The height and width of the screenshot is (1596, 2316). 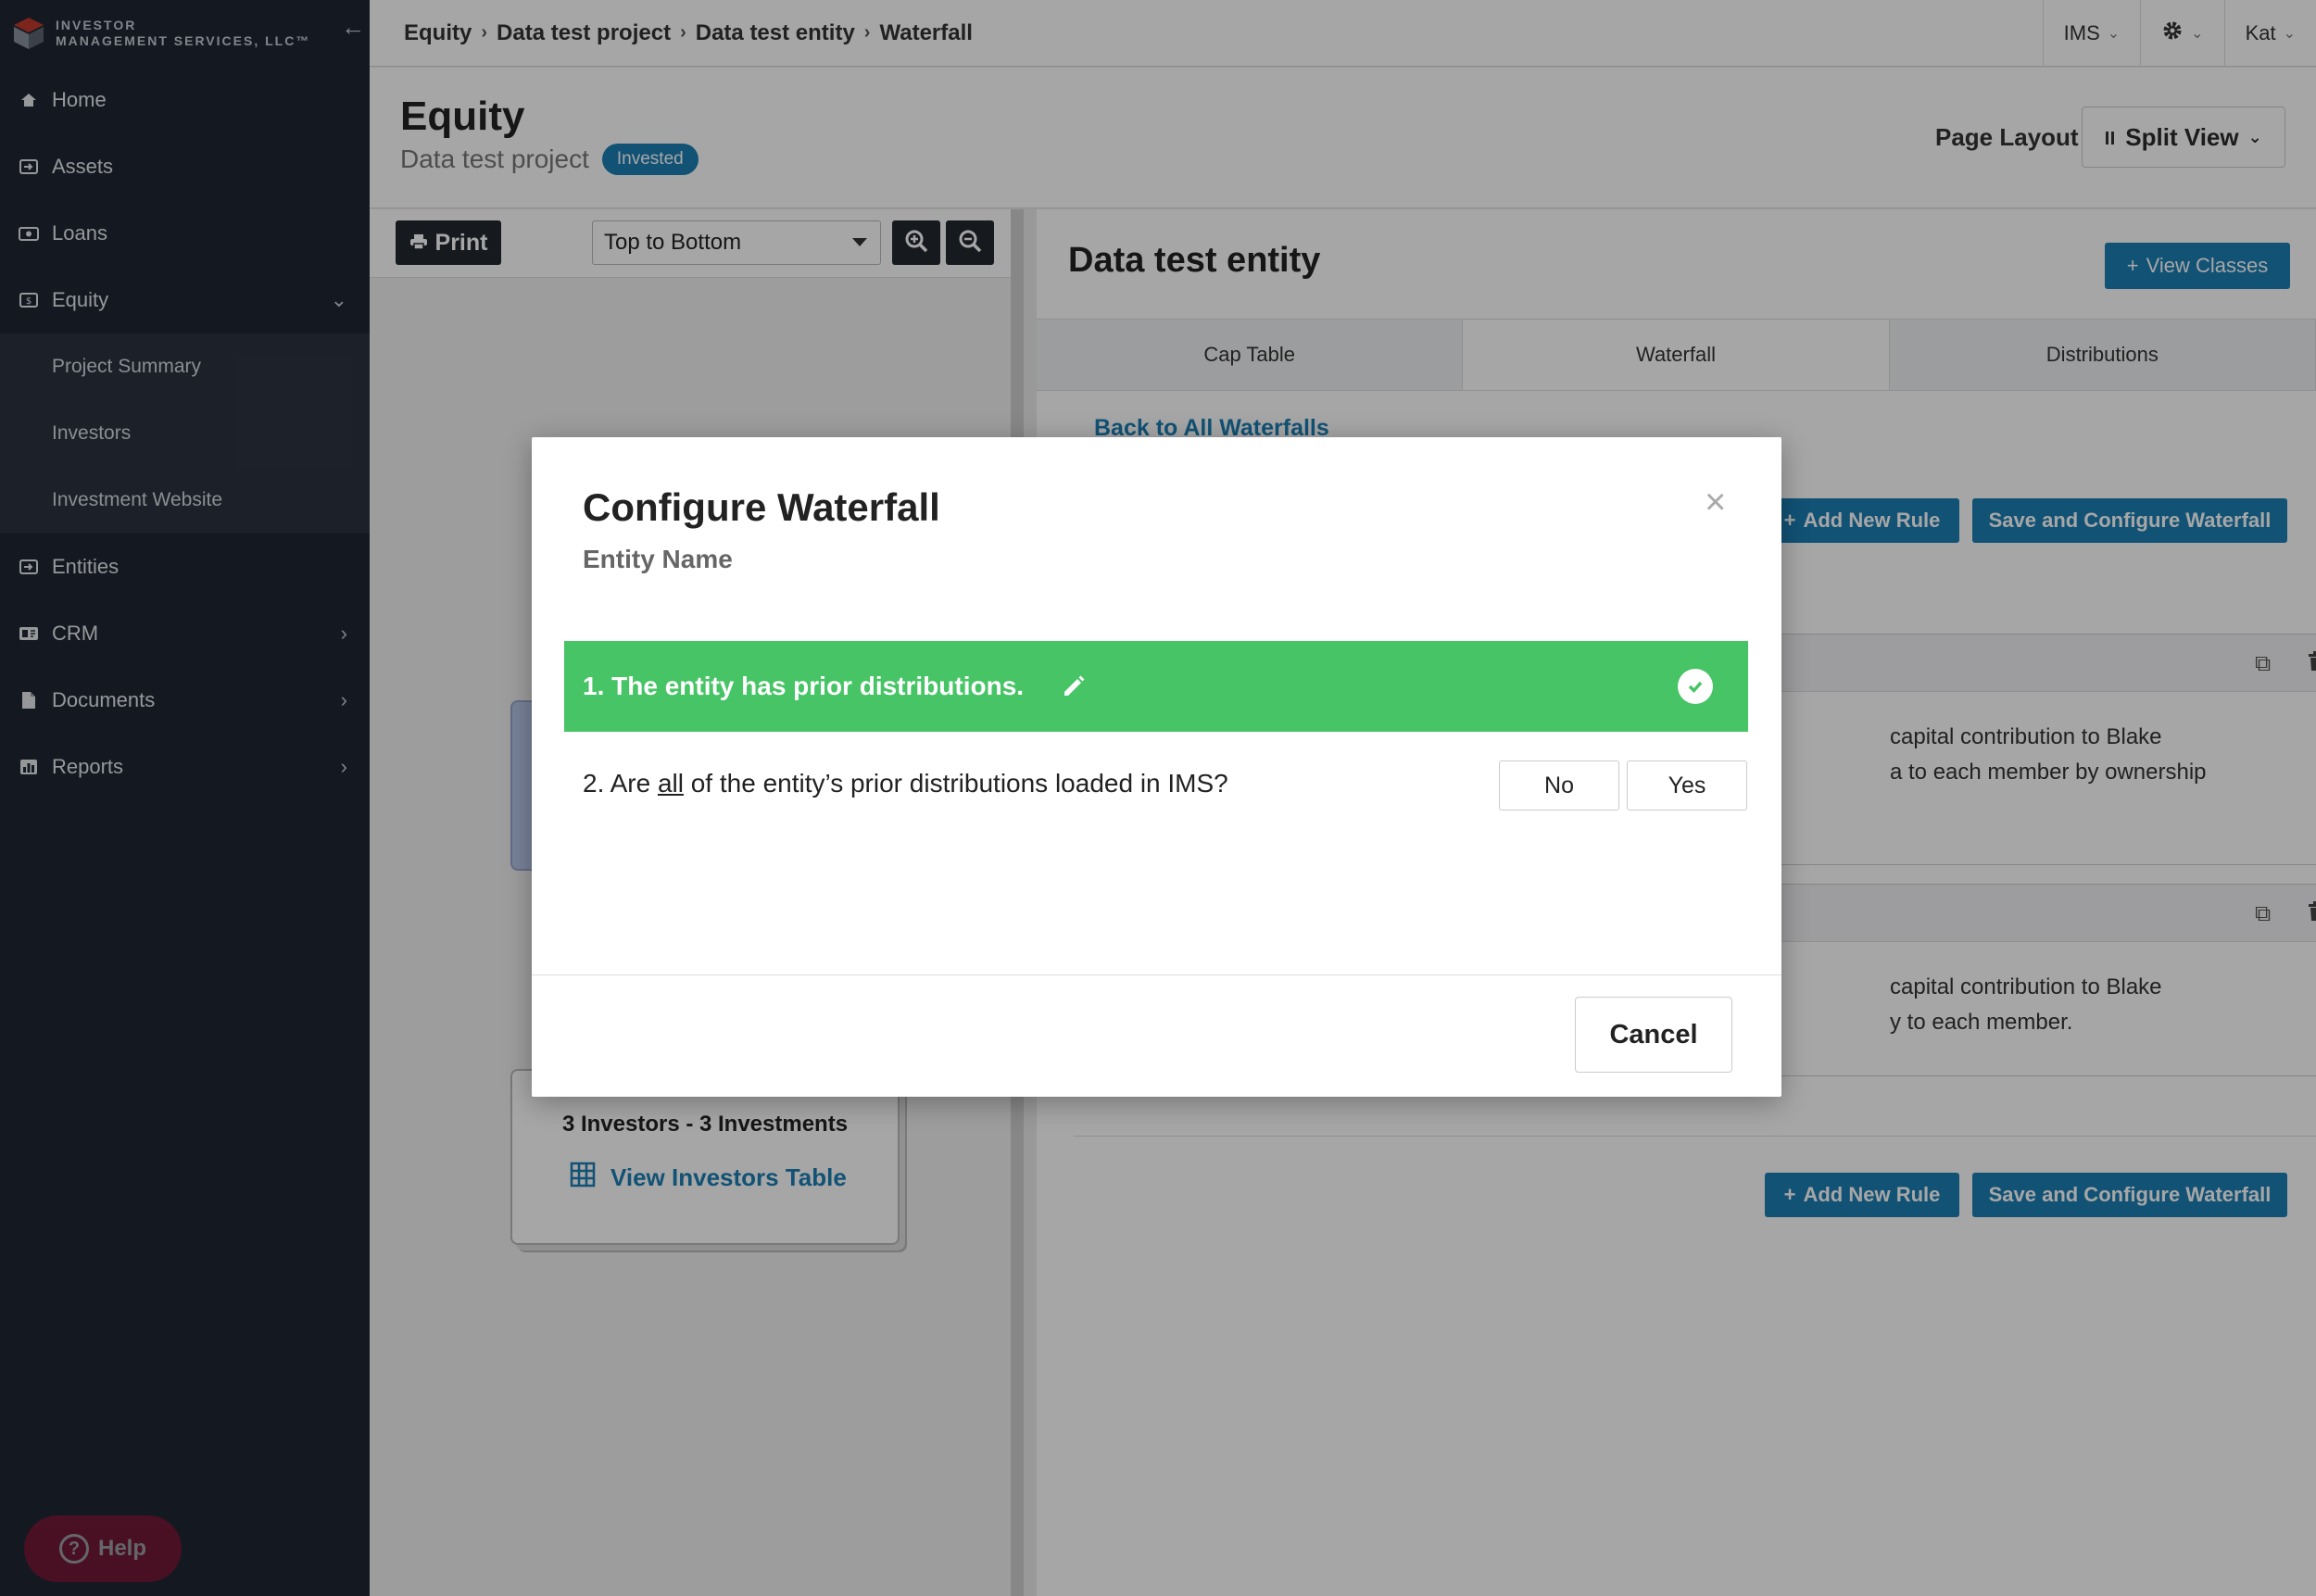 What do you see at coordinates (658, 559) in the screenshot?
I see `modal-subtitle: Entity Name` at bounding box center [658, 559].